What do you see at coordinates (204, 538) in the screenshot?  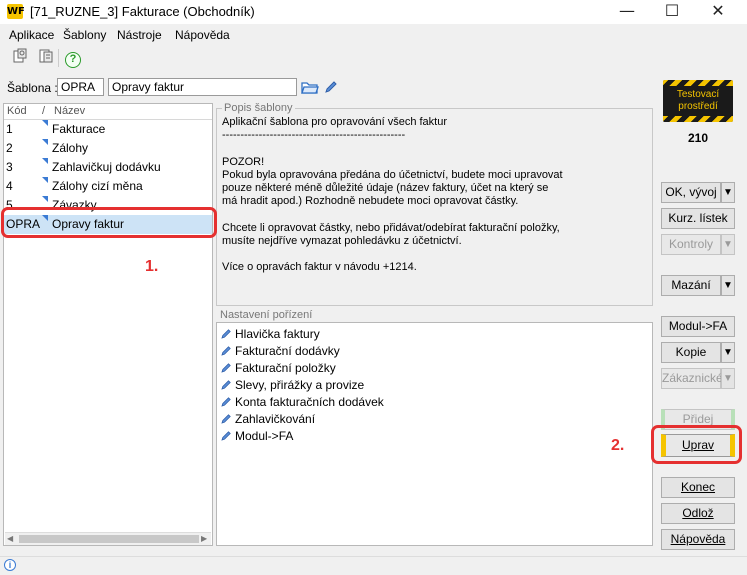 I see `scroll-right-icon: ▶` at bounding box center [204, 538].